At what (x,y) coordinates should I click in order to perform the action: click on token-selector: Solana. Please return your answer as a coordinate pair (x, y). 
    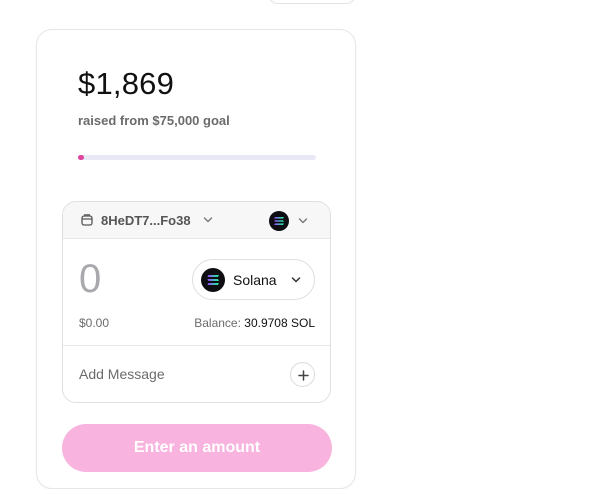
    Looking at the image, I should click on (253, 279).